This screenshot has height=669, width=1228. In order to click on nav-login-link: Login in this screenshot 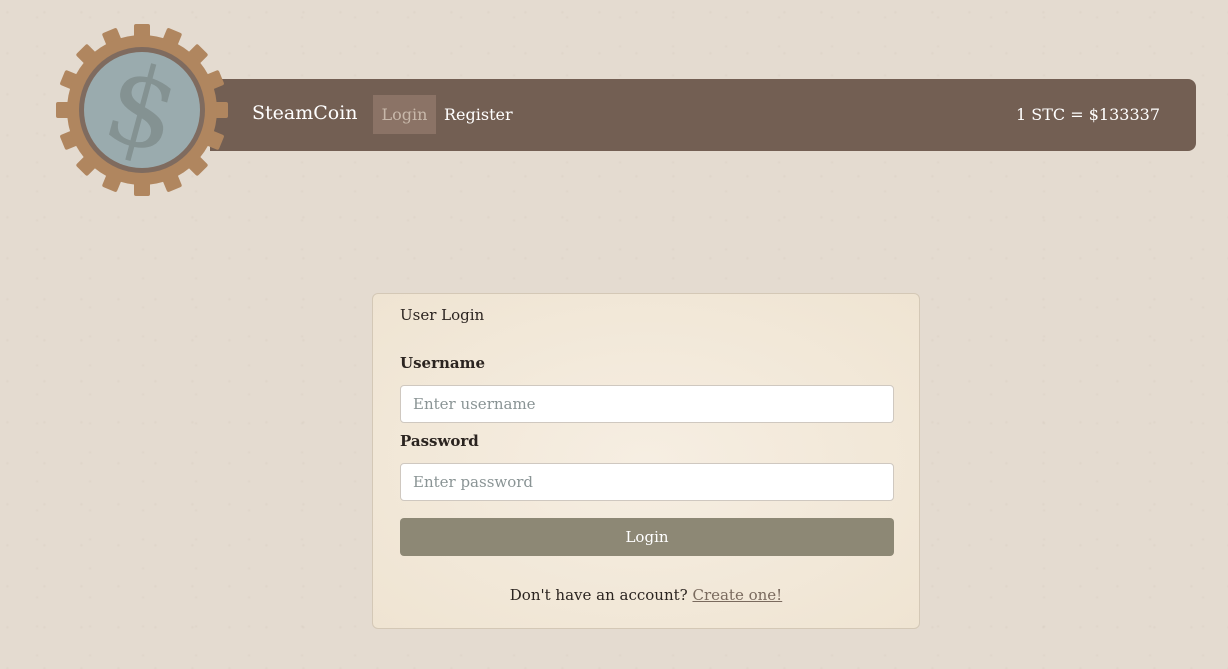, I will do `click(404, 114)`.